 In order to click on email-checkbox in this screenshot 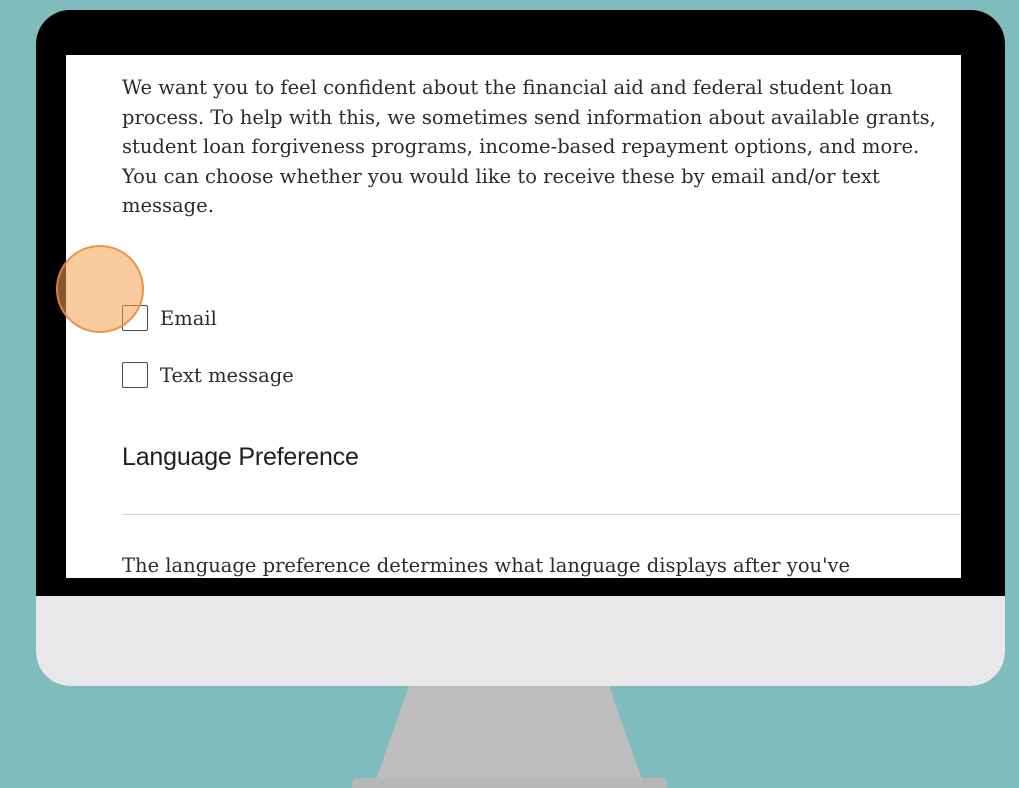, I will do `click(135, 318)`.